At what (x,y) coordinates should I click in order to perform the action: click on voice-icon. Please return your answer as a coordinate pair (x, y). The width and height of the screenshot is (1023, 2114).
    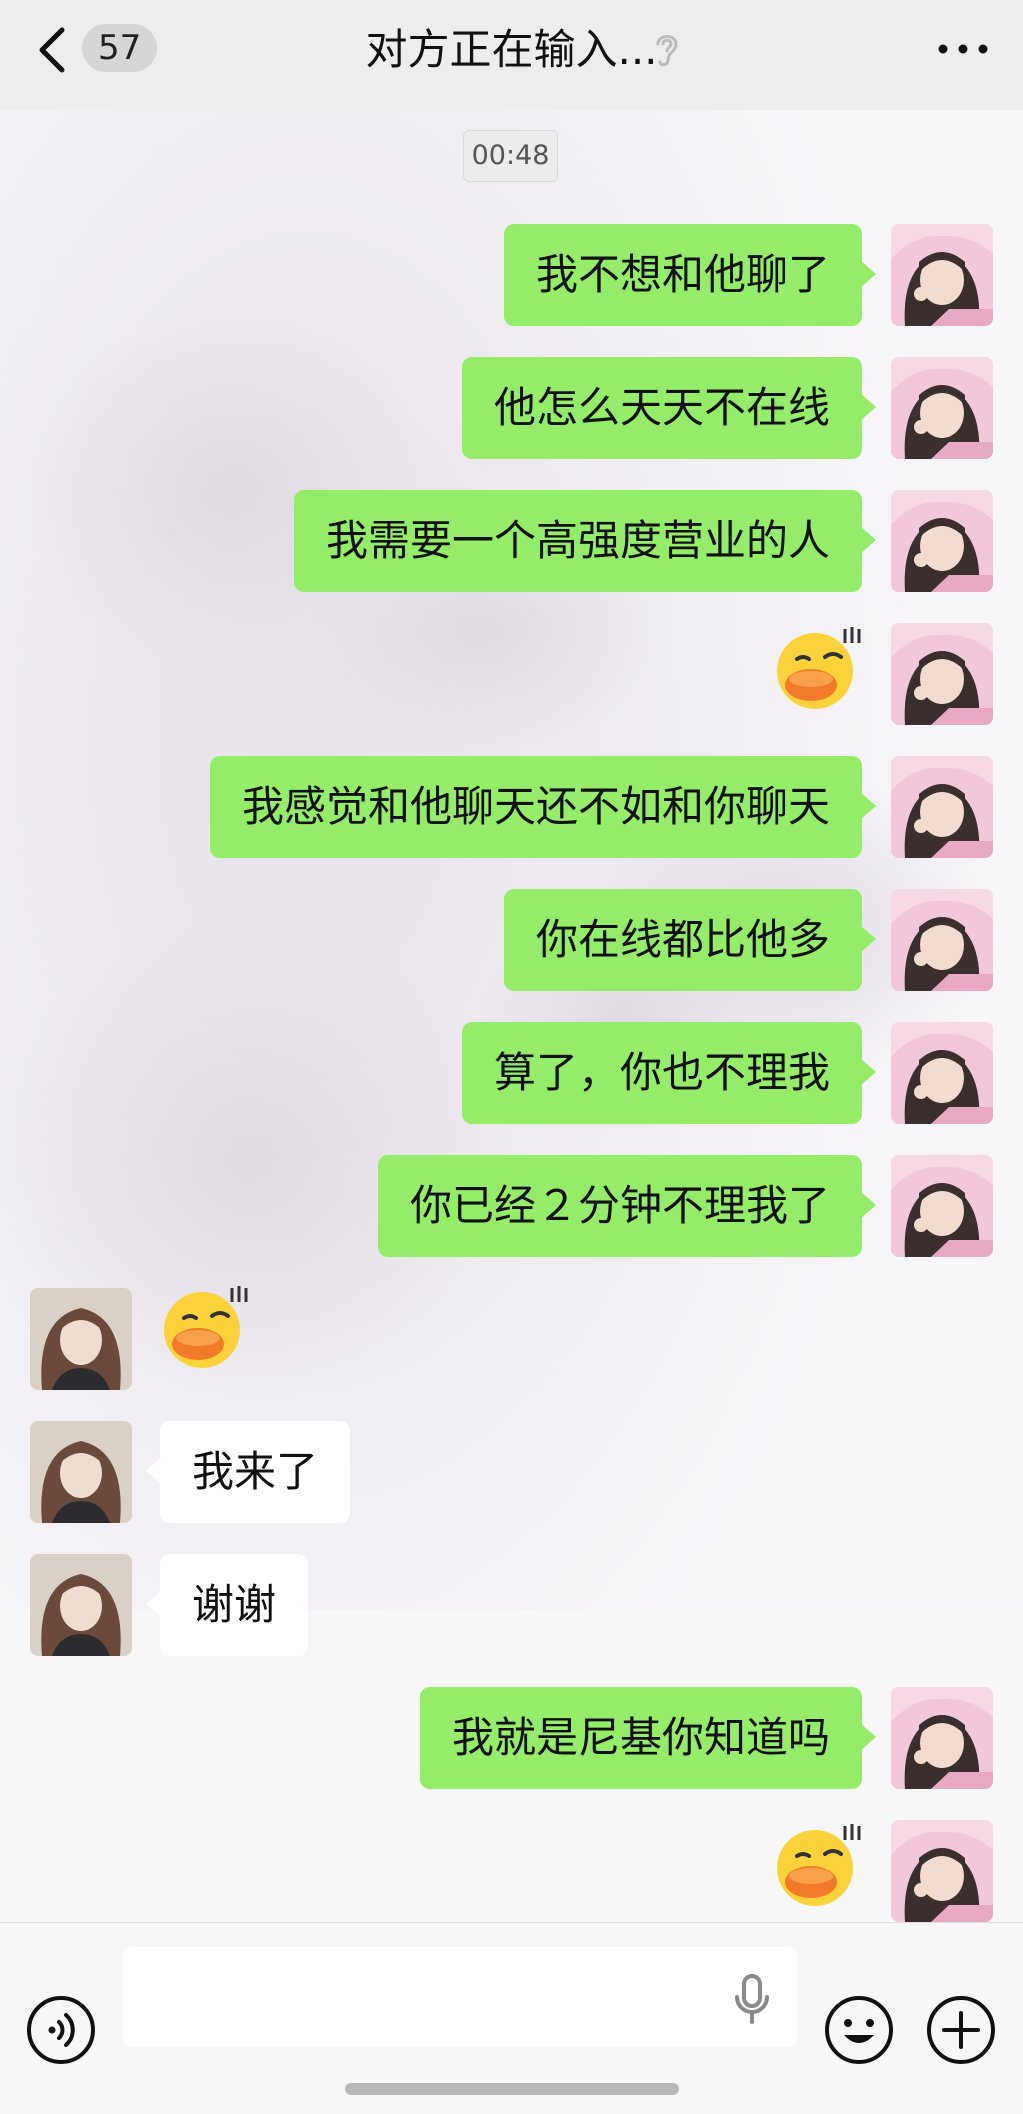
    Looking at the image, I should click on (61, 2030).